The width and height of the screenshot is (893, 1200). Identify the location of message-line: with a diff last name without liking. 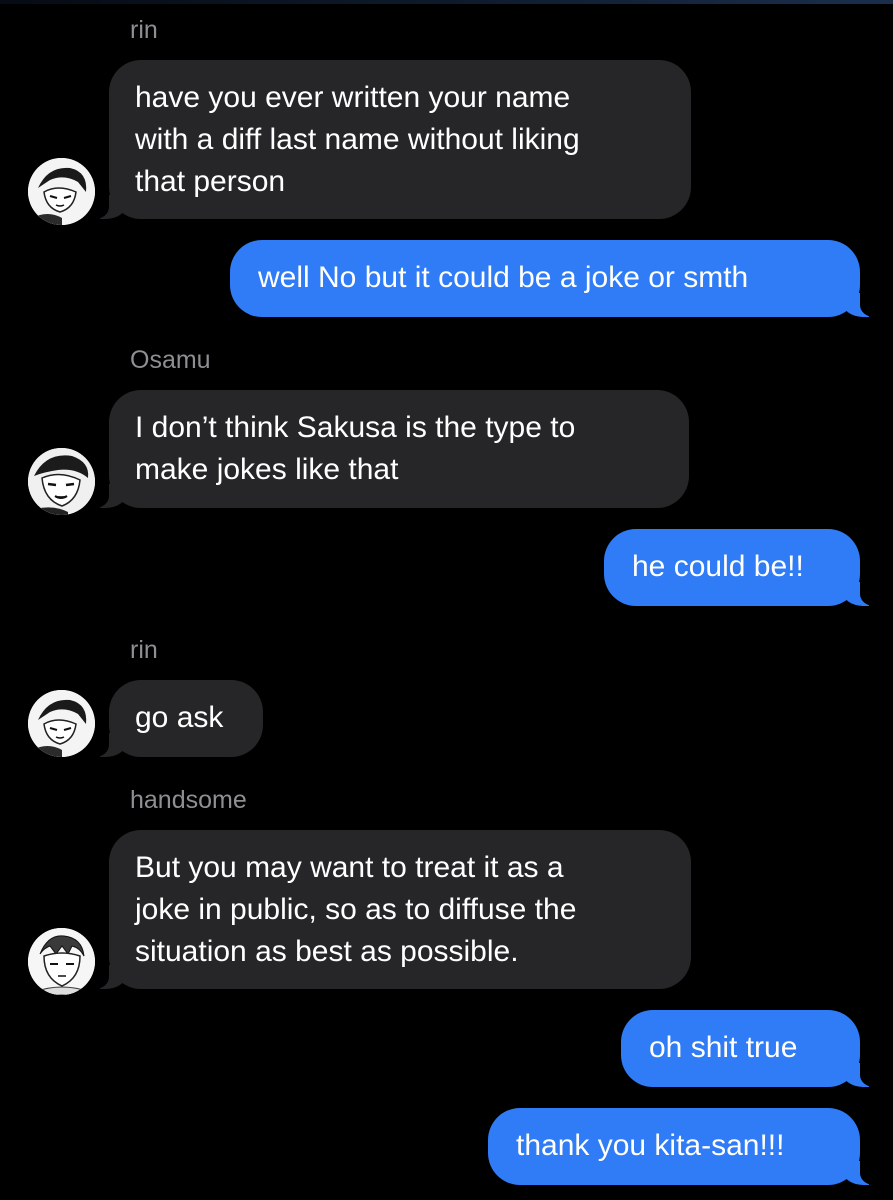
(357, 139).